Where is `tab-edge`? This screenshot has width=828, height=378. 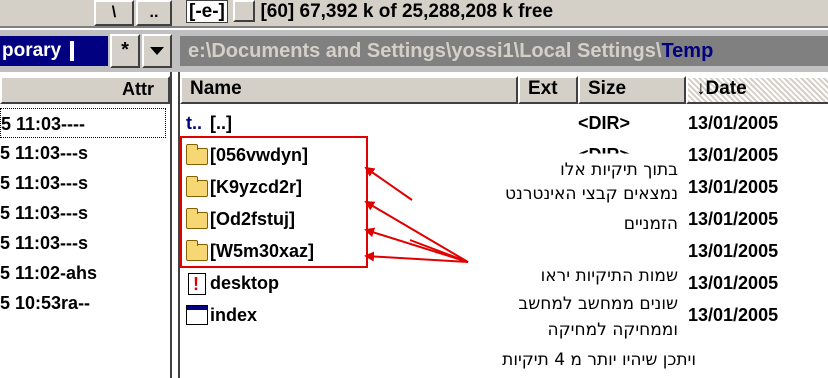
tab-edge is located at coordinates (72, 50).